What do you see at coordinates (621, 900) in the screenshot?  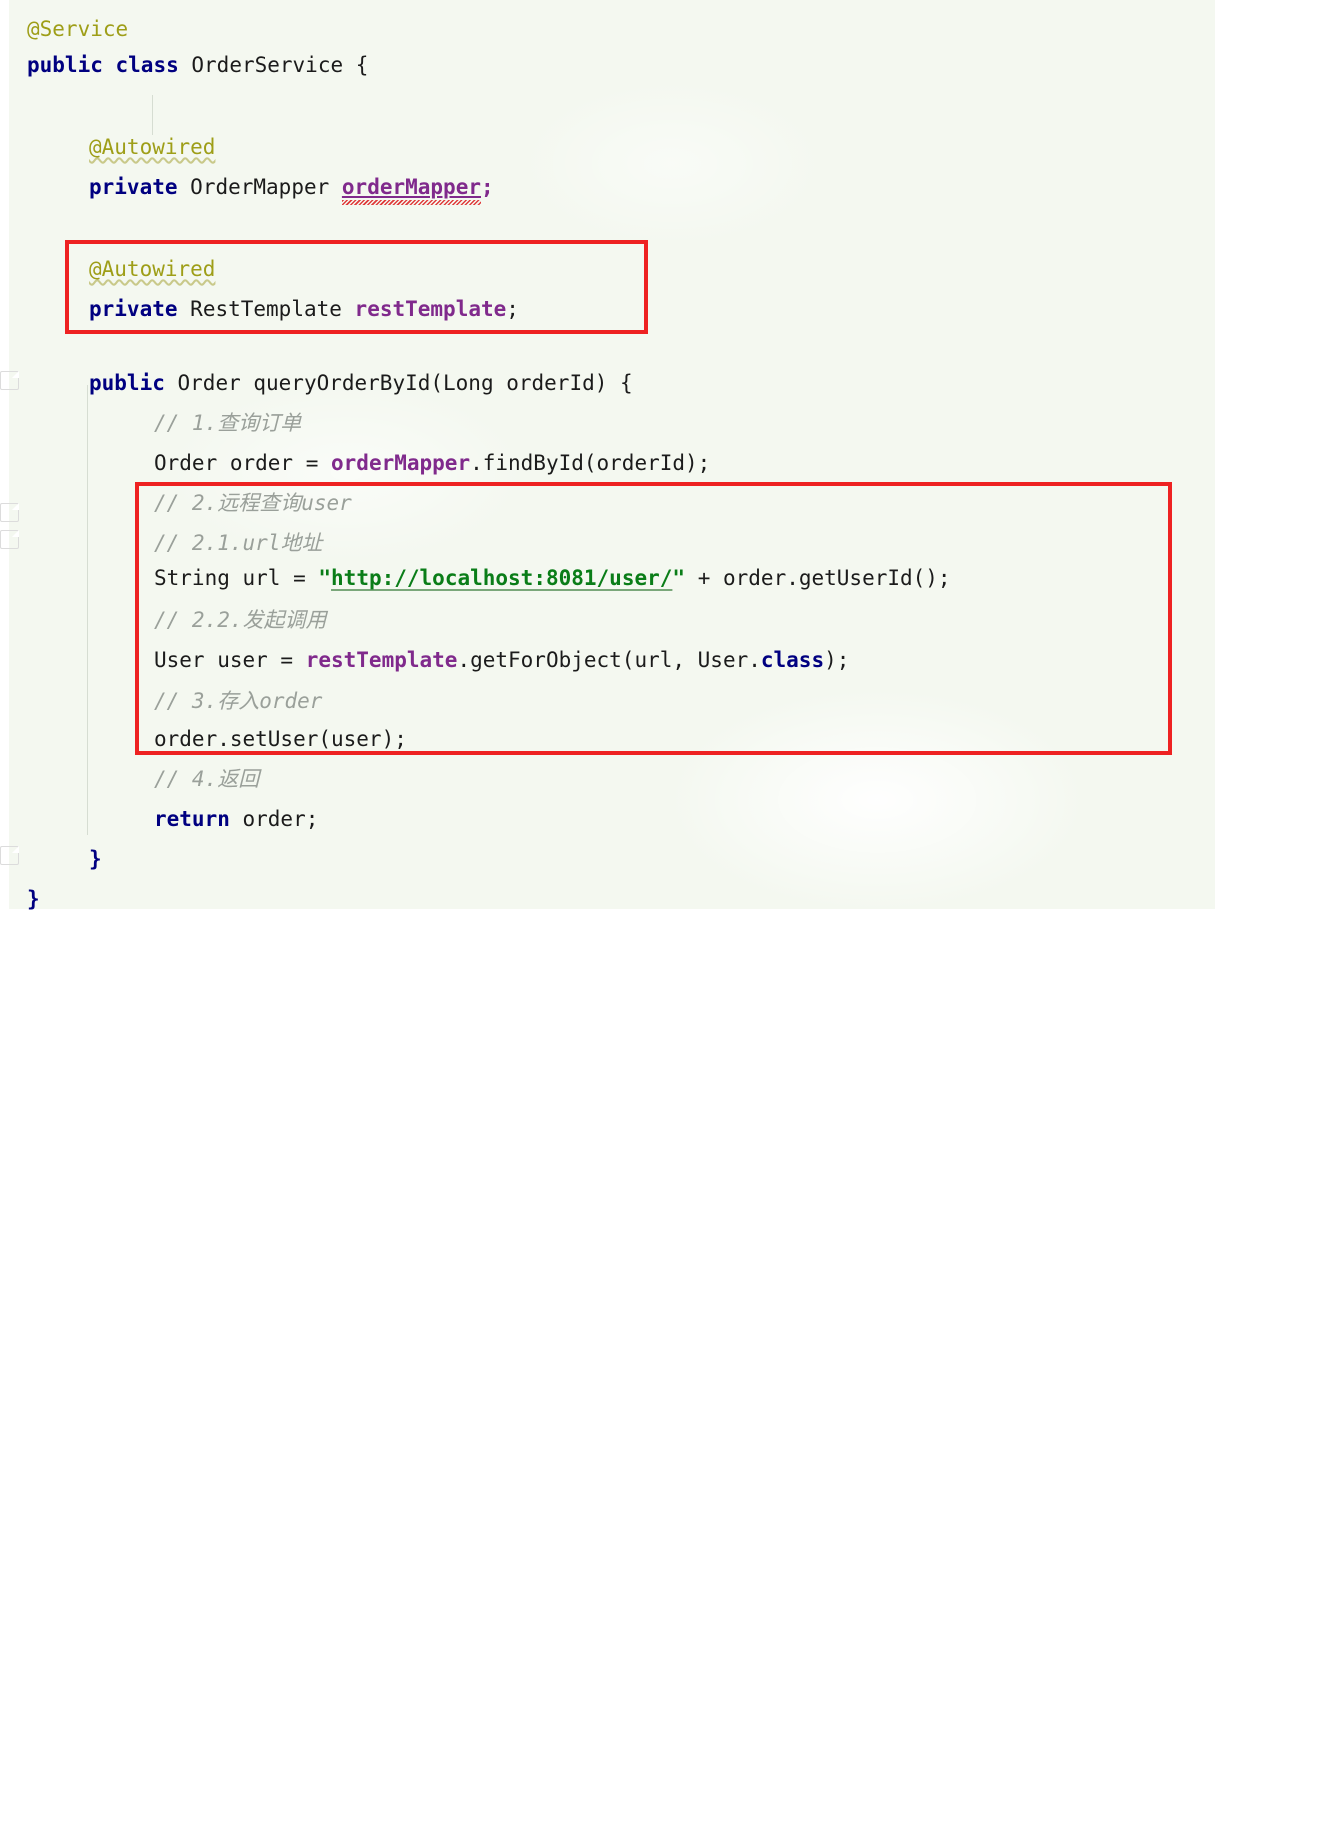 I see `code-line-23: }` at bounding box center [621, 900].